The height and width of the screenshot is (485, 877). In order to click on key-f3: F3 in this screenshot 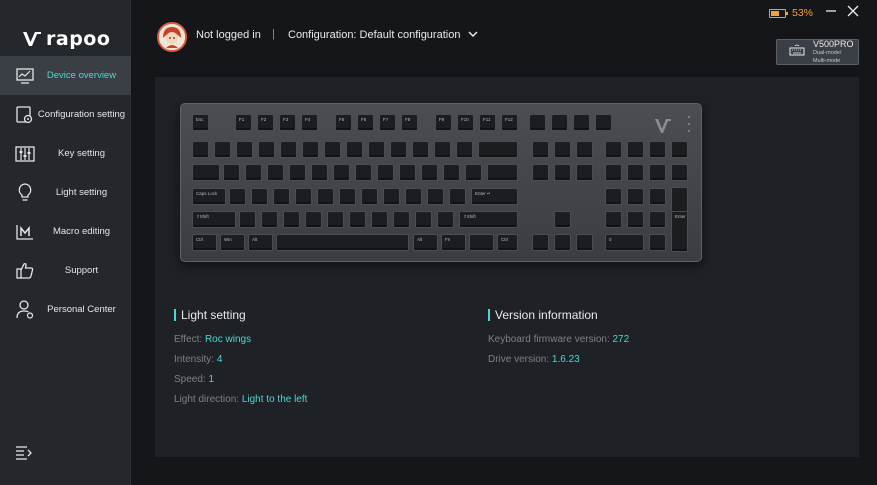, I will do `click(287, 122)`.